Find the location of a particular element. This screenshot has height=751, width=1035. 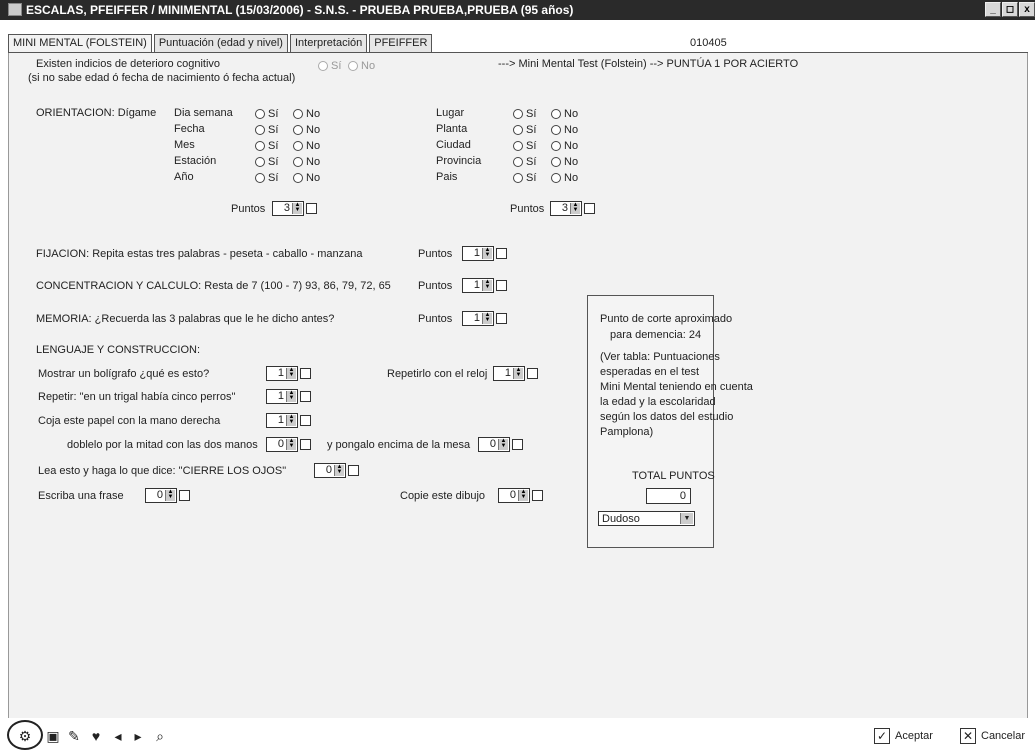

tab-mini-mental: MINI MENTAL (FOLSTEIN) is located at coordinates (80, 43).